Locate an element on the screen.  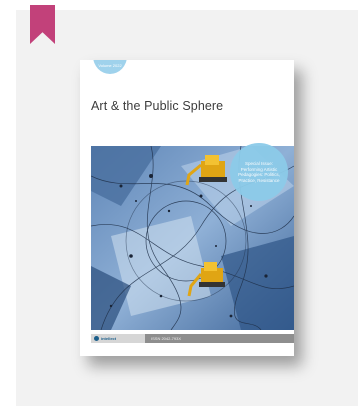
publisher-name: intellect is located at coordinates (109, 338).